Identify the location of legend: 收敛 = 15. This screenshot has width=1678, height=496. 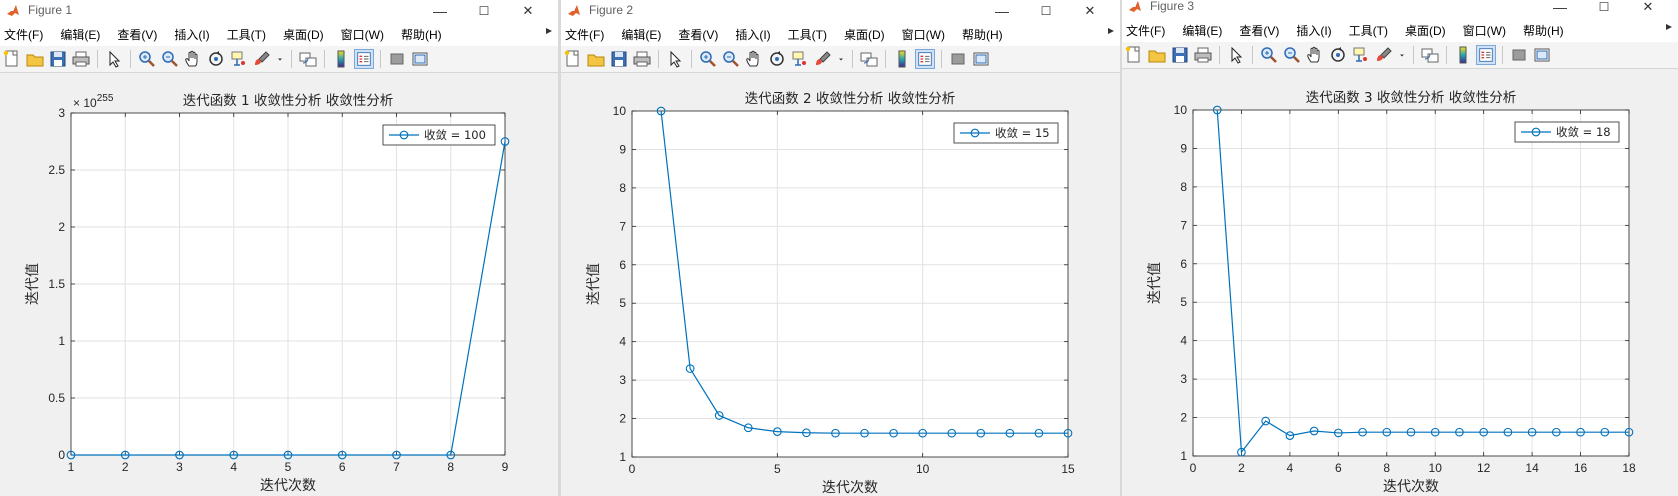
(1006, 133).